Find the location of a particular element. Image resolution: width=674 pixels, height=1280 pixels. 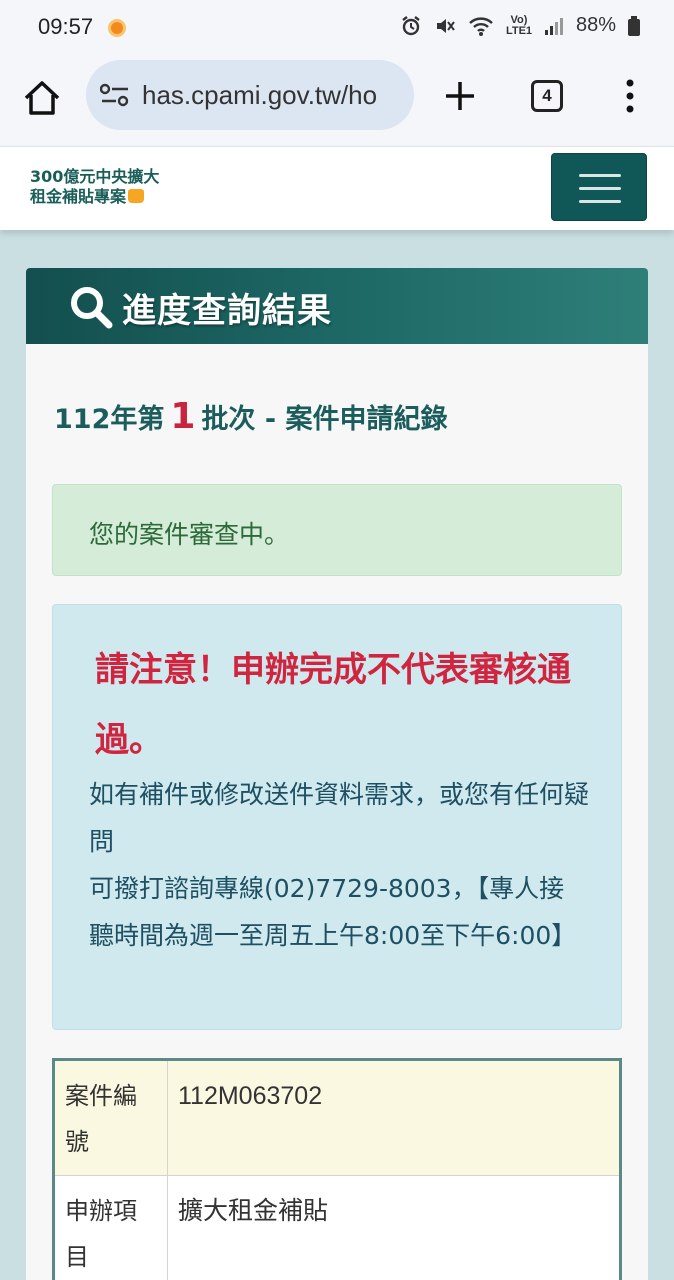

logo-line-1: 300億元中央擴大 is located at coordinates (95, 176).